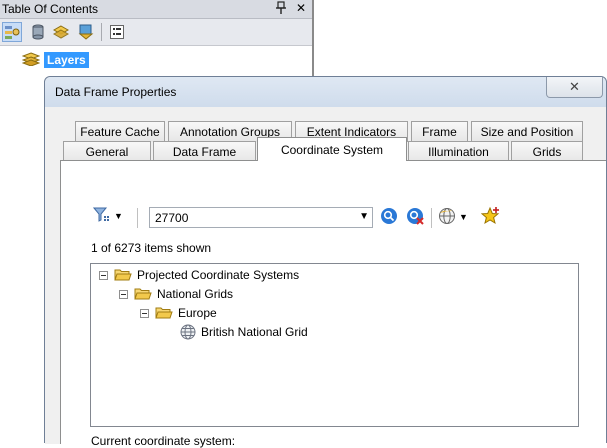 This screenshot has width=607, height=448. I want to click on tab-frame: Frame, so click(439, 131).